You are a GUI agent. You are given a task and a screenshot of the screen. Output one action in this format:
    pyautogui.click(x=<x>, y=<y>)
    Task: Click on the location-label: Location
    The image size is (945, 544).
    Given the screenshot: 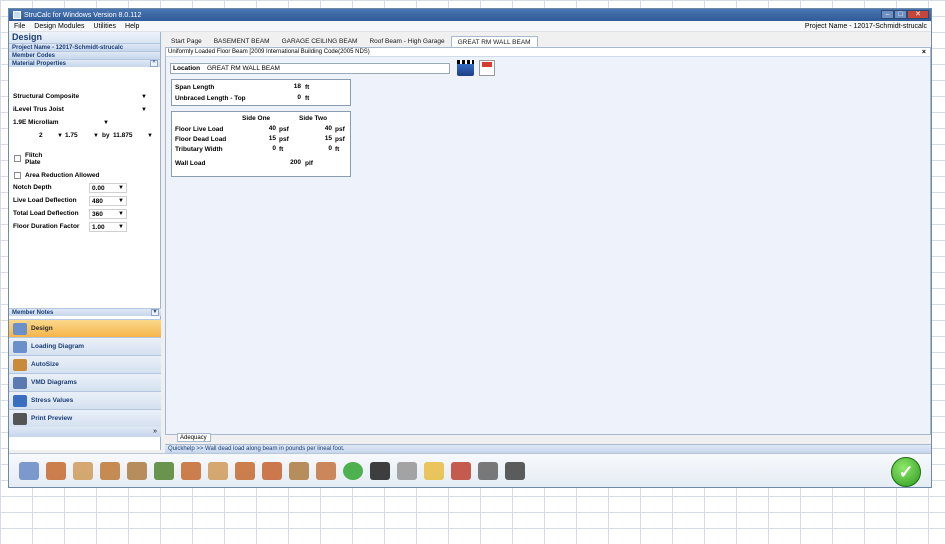 What is the action you would take?
    pyautogui.click(x=187, y=68)
    